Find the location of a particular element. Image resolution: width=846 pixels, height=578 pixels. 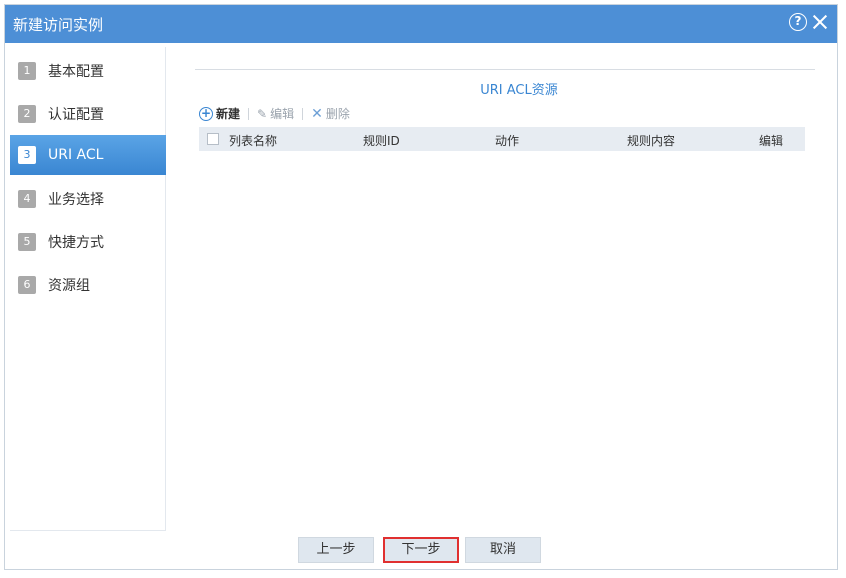

step-shortcuts: 5 快捷方式 is located at coordinates (88, 242).